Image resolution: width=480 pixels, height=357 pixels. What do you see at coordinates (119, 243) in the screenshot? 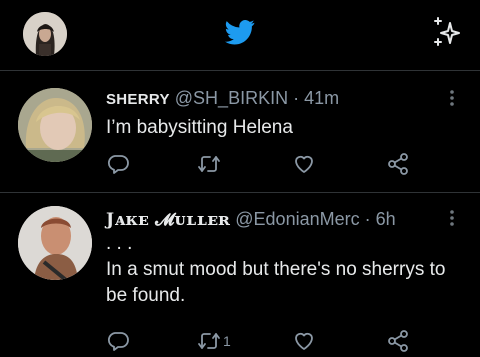
I see `tweet-text-line: . . .` at bounding box center [119, 243].